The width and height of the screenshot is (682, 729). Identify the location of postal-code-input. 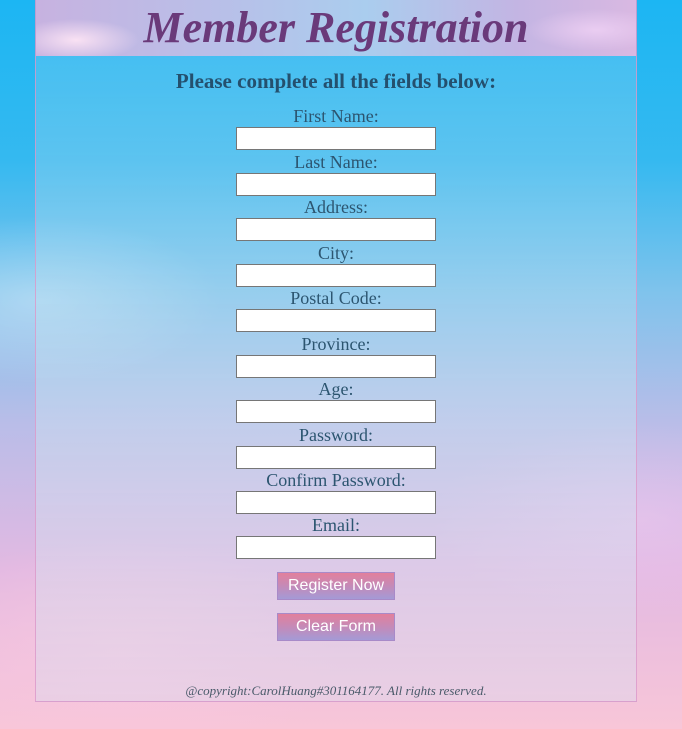
(336, 320).